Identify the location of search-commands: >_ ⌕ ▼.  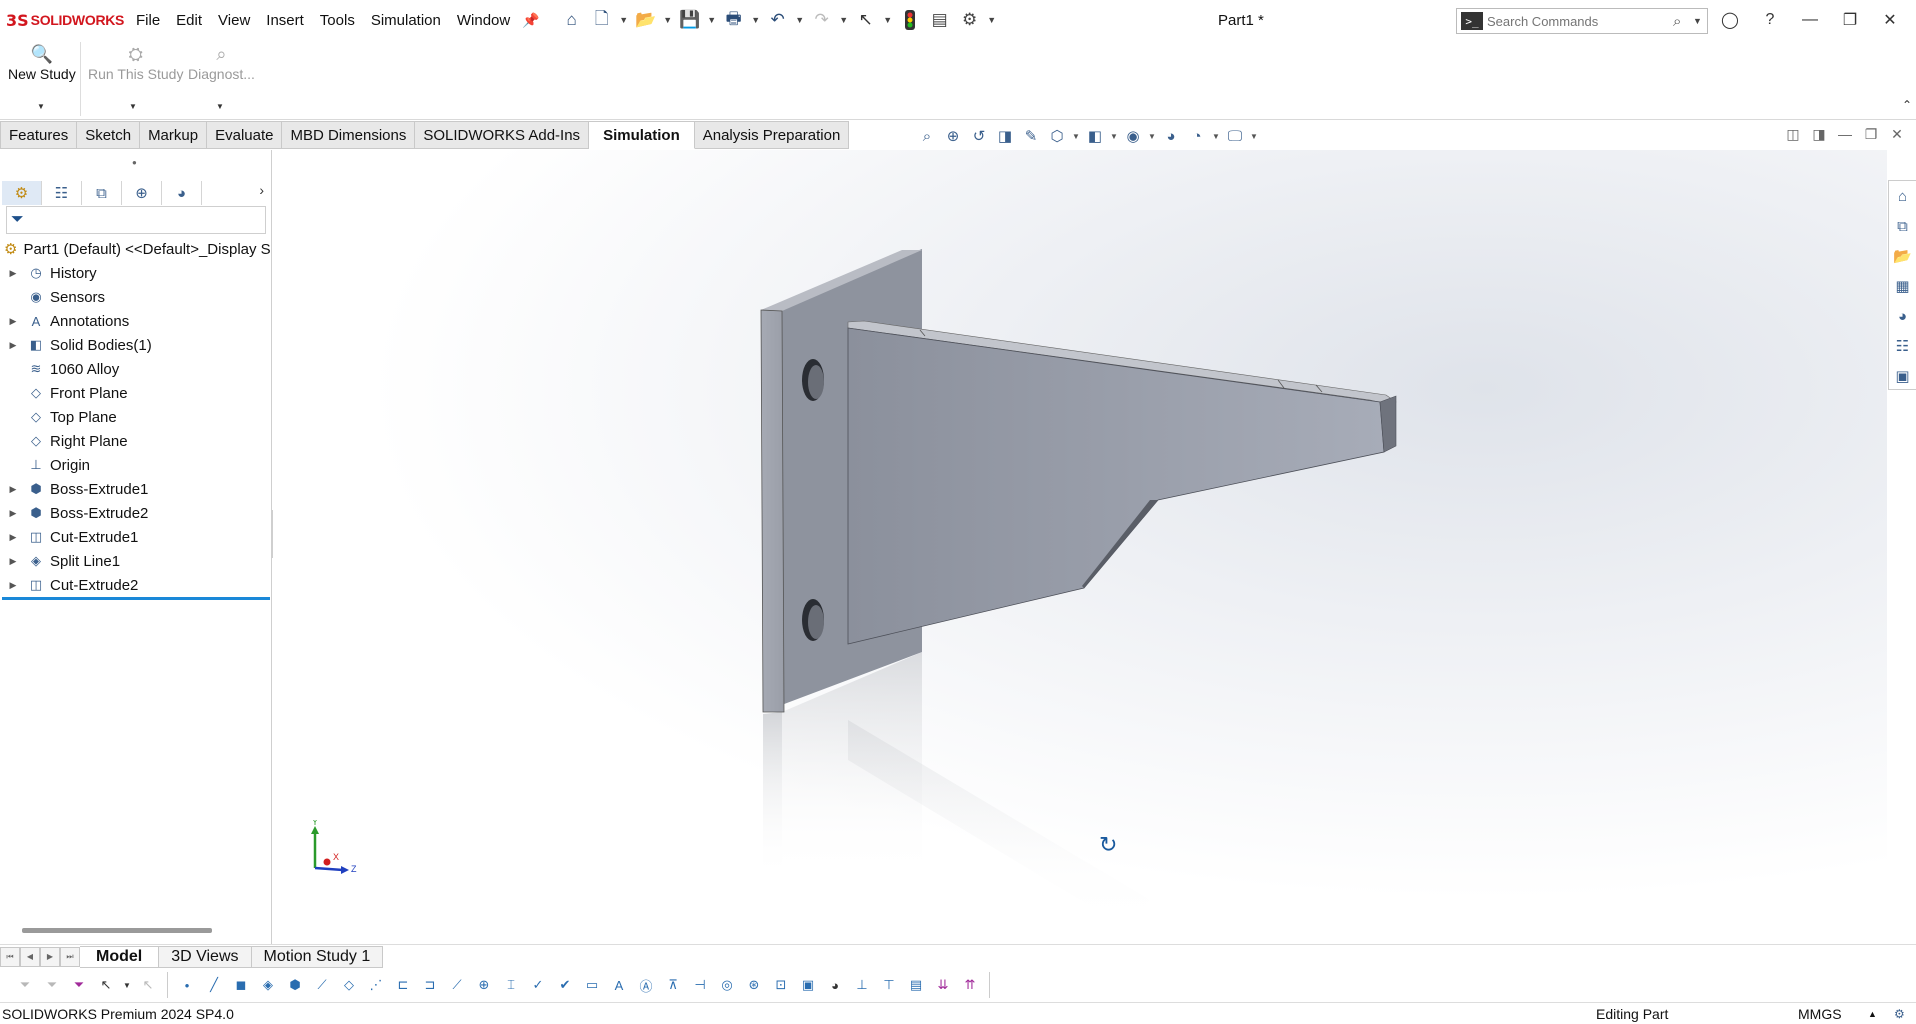
(1582, 21).